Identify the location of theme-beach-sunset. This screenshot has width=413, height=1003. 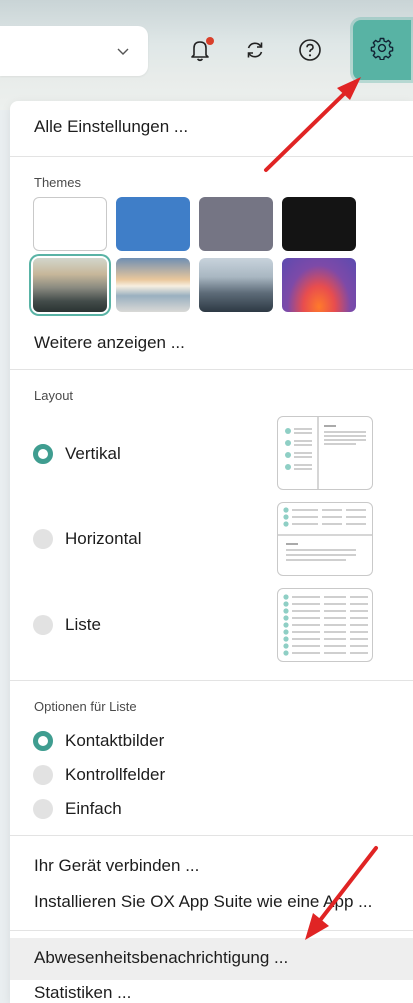
(153, 285).